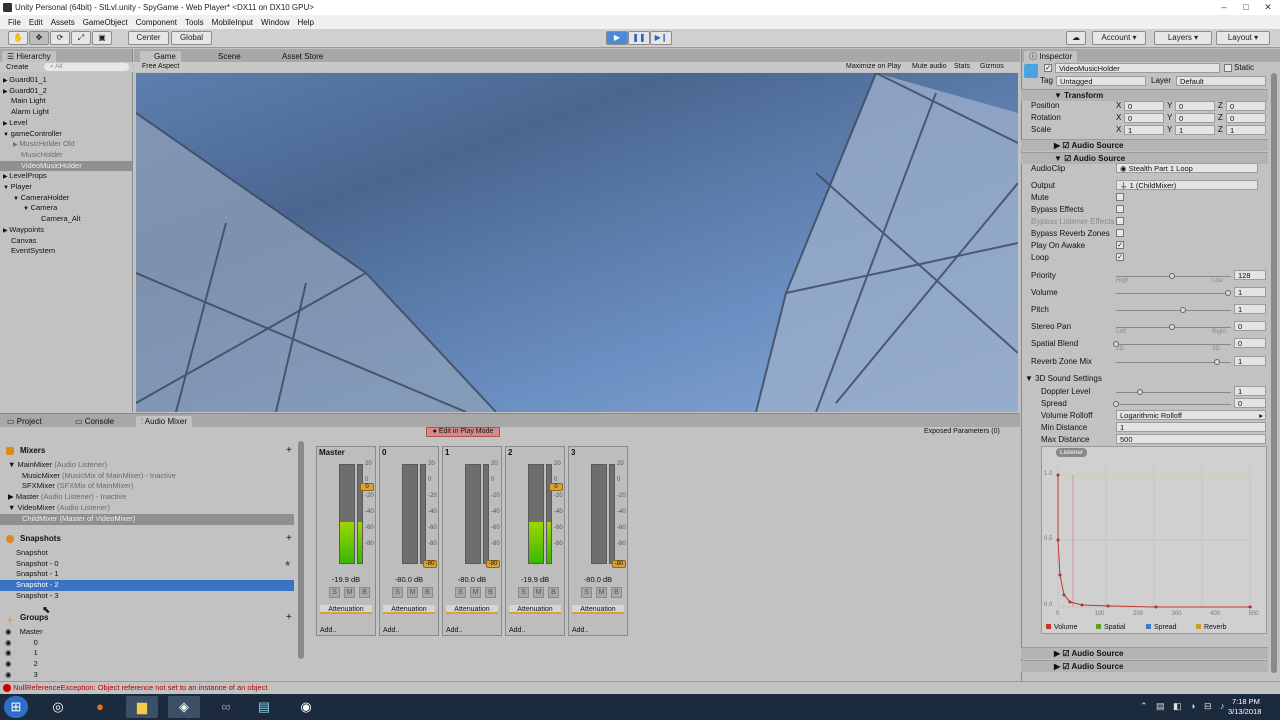  I want to click on edit-in-play-mode-toggle: ● Edit in Play Mode, so click(463, 432).